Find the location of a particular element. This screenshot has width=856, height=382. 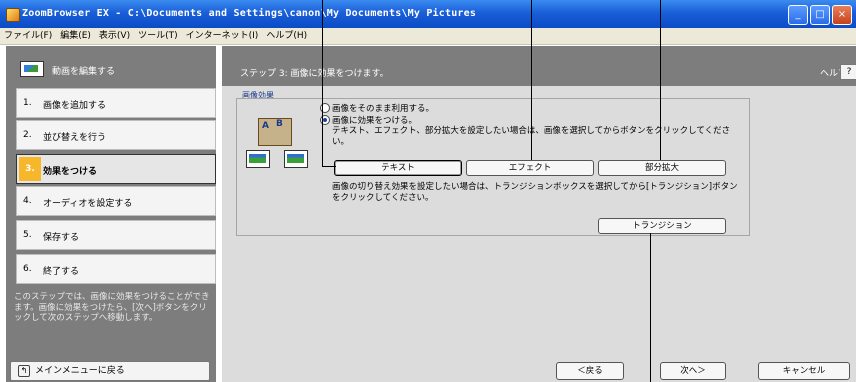

zoom-button: 部分拡大 is located at coordinates (662, 168).